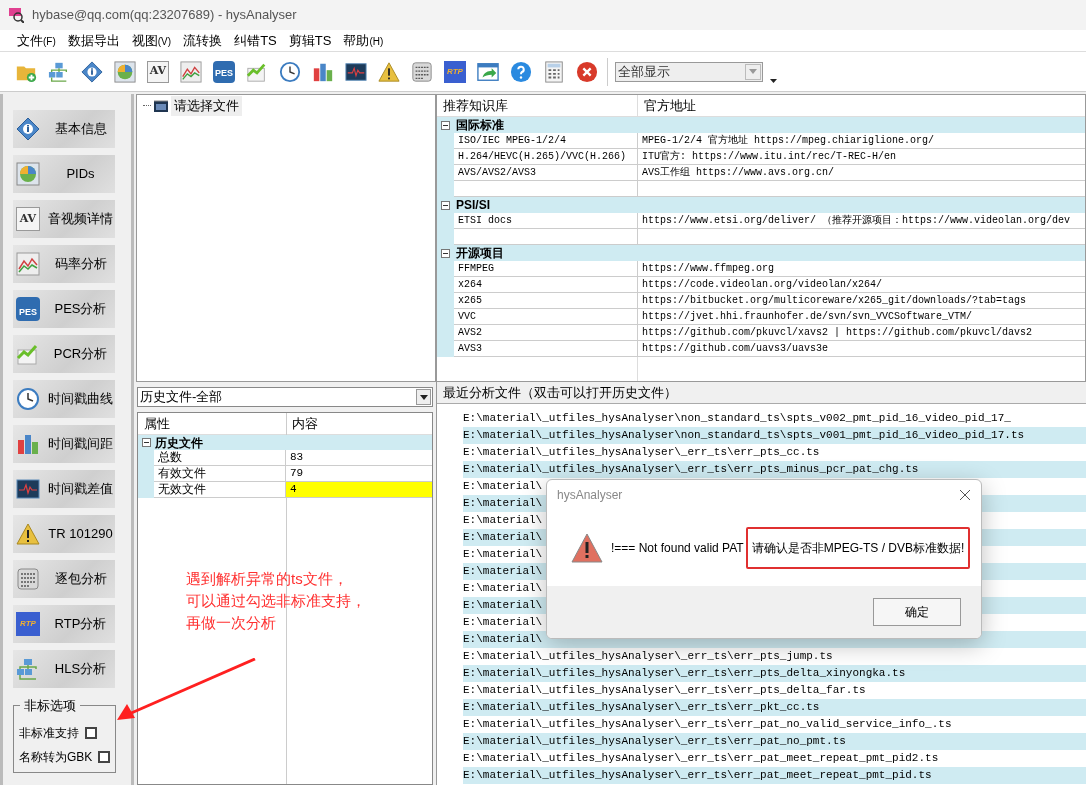  I want to click on waveform-monitor-icon, so click(28, 489).